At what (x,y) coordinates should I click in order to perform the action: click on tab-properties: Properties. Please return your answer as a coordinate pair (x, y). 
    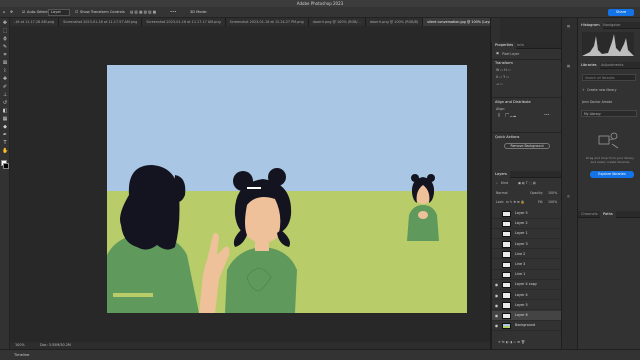
    Looking at the image, I should click on (504, 45).